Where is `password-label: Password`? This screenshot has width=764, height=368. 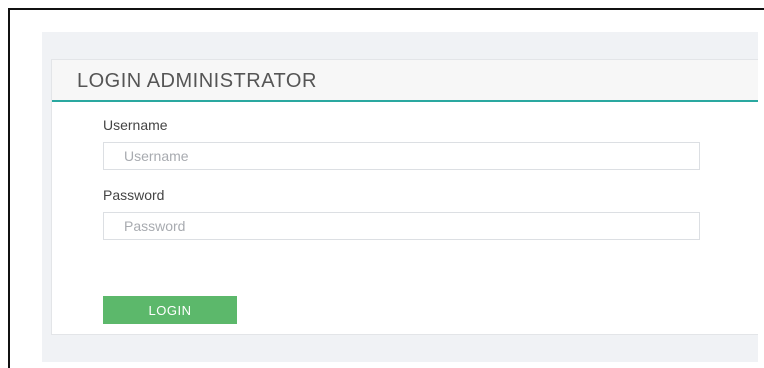 password-label: Password is located at coordinates (134, 195).